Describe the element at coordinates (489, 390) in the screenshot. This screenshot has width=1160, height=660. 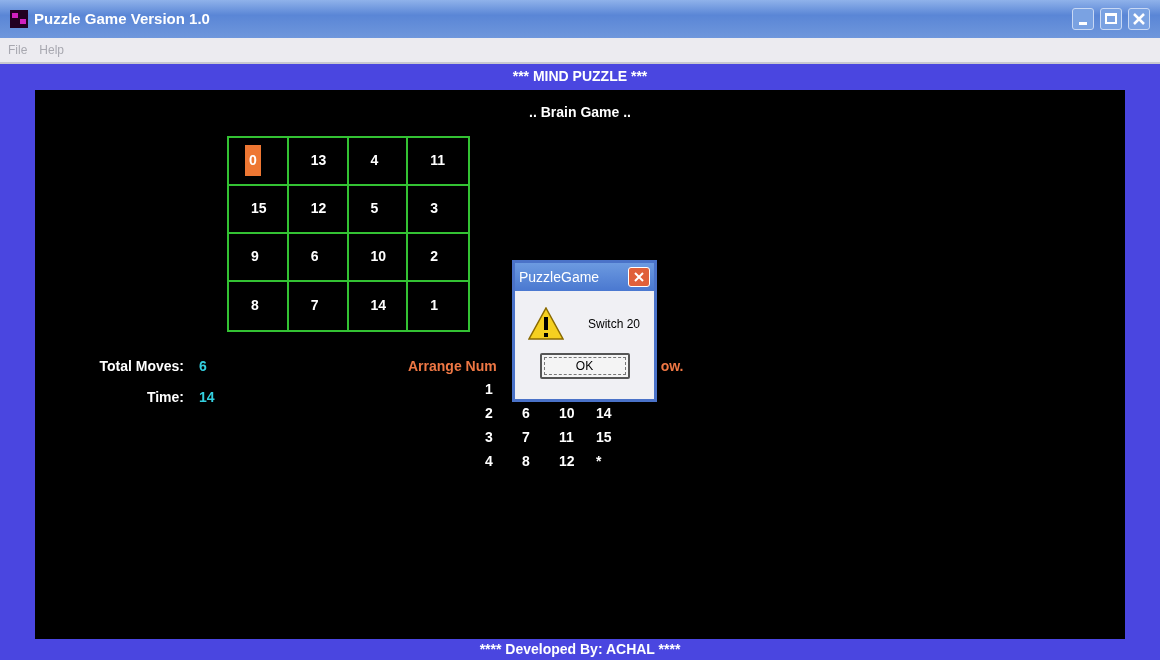
I see `order-number: 1` at that location.